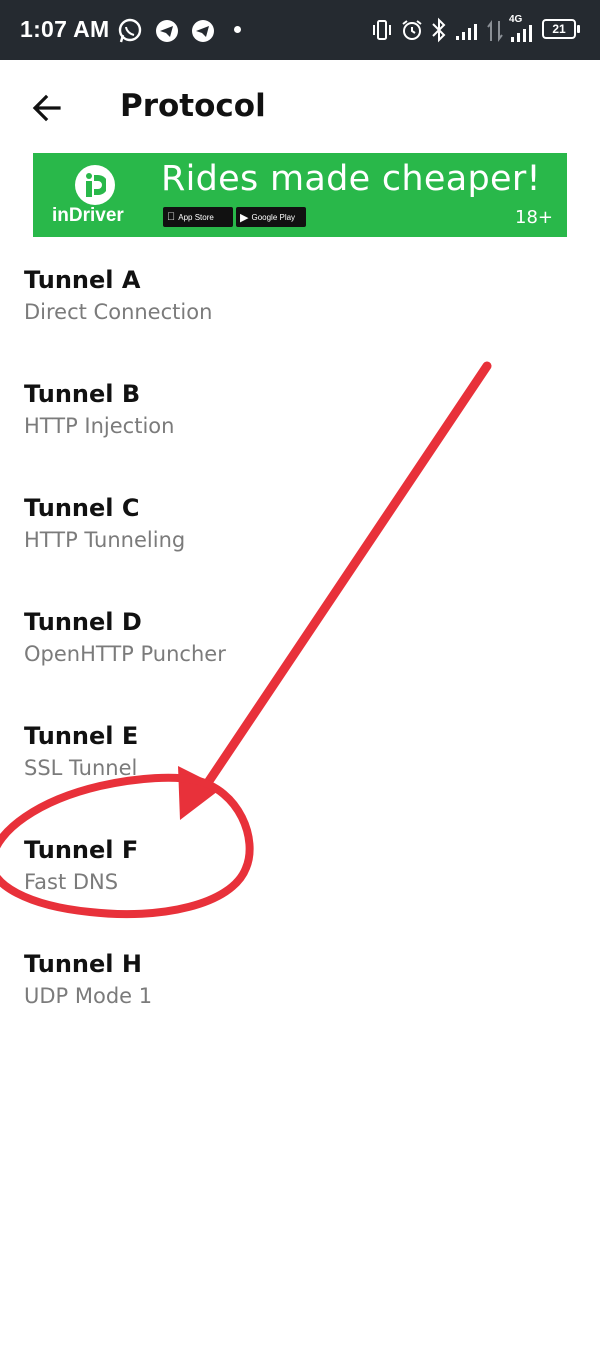  I want to click on battery-icon: 21, so click(561, 29).